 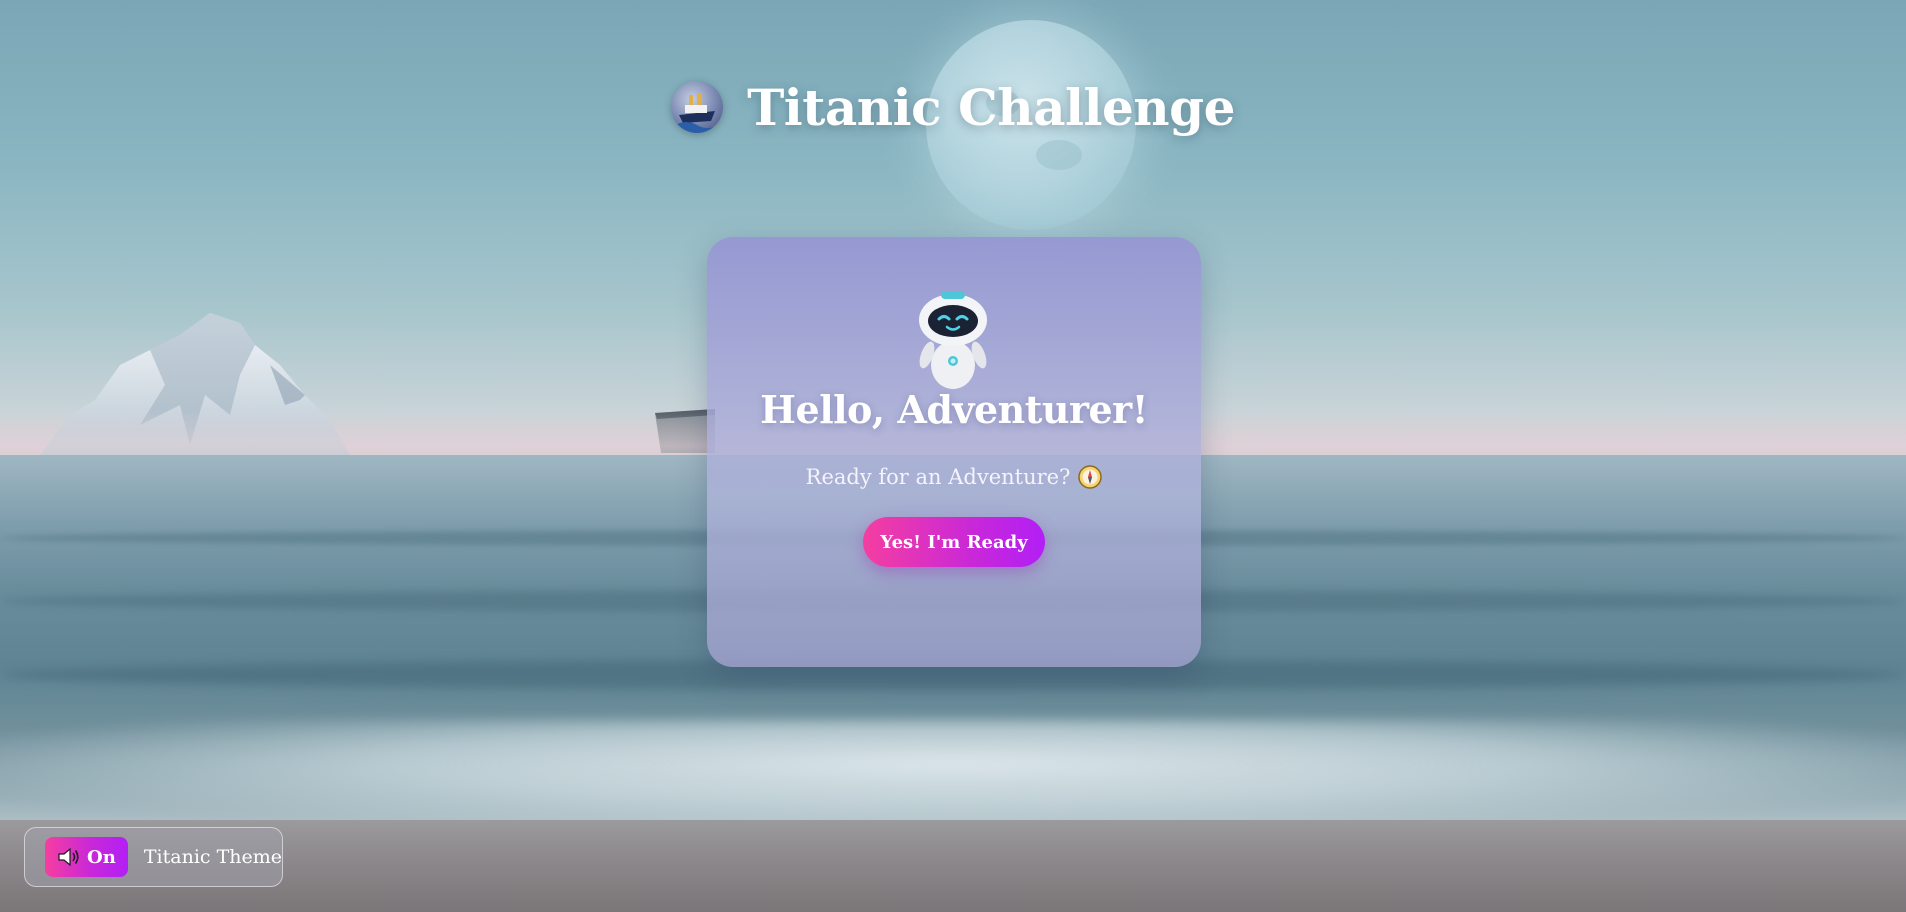 I want to click on titanic-ship-logo-icon, so click(x=697, y=107).